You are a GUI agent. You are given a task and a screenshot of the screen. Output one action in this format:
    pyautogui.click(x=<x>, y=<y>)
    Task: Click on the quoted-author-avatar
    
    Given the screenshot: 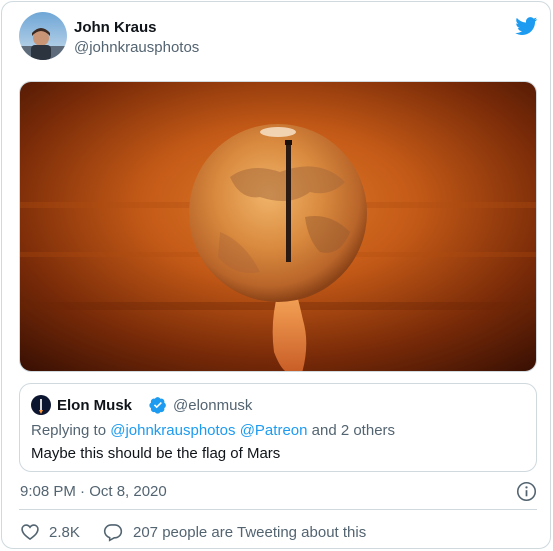 What is the action you would take?
    pyautogui.click(x=41, y=405)
    